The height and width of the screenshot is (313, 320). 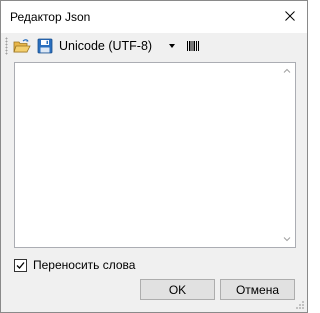 What do you see at coordinates (287, 155) in the screenshot?
I see `vertical-scrollbar` at bounding box center [287, 155].